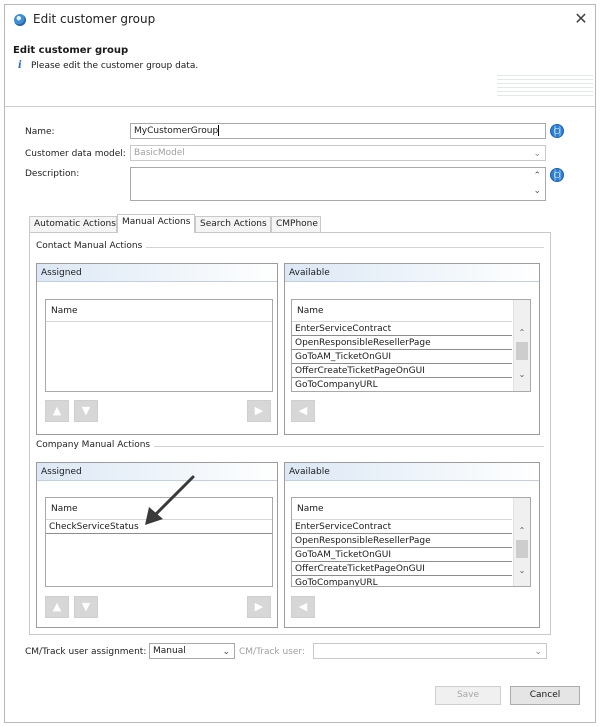 This screenshot has height=727, width=600. Describe the element at coordinates (338, 131) in the screenshot. I see `name-input: MyCustomerGroup` at that location.